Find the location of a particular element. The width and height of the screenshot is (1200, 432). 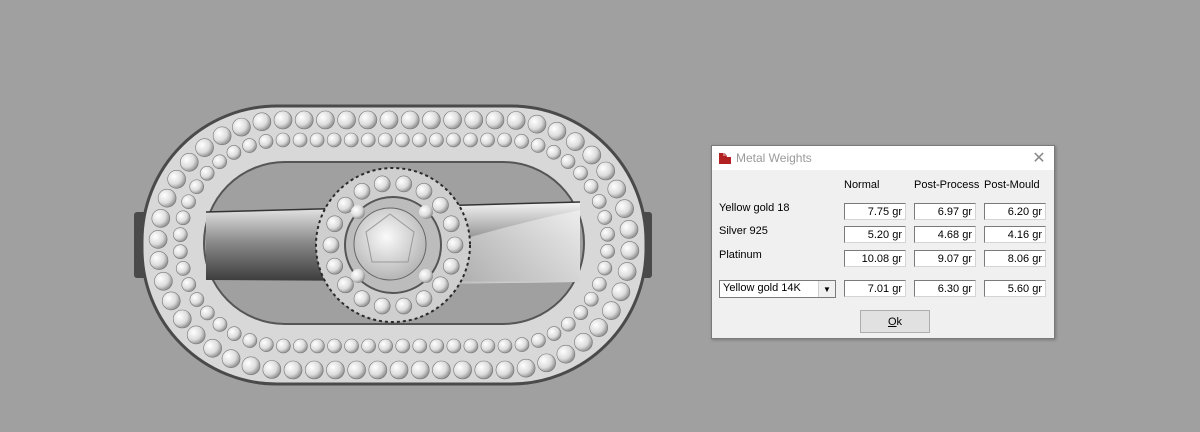

silver-925-normal-field: 5.20 gr is located at coordinates (875, 234).